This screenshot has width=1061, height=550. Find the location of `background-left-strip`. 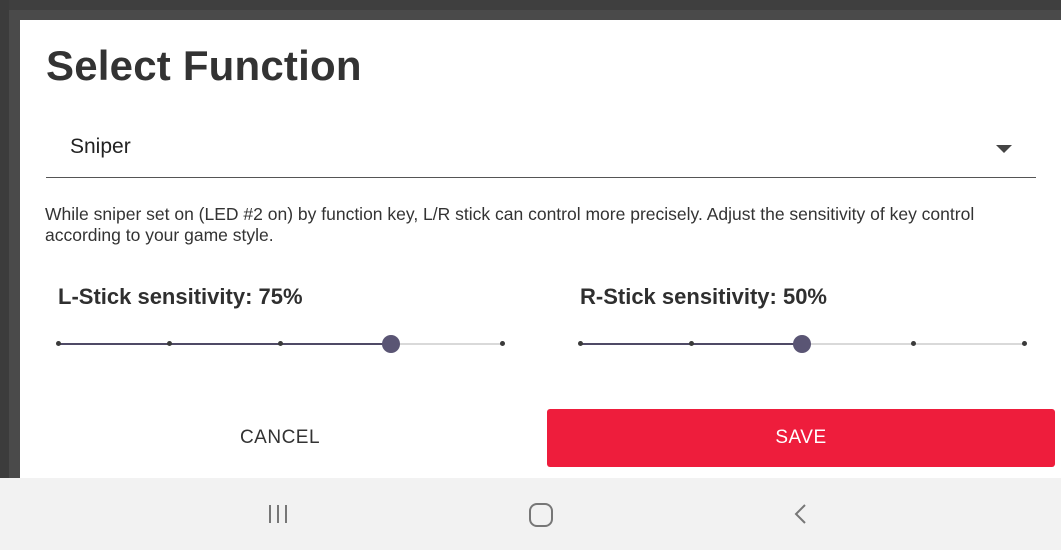

background-left-strip is located at coordinates (4, 239).